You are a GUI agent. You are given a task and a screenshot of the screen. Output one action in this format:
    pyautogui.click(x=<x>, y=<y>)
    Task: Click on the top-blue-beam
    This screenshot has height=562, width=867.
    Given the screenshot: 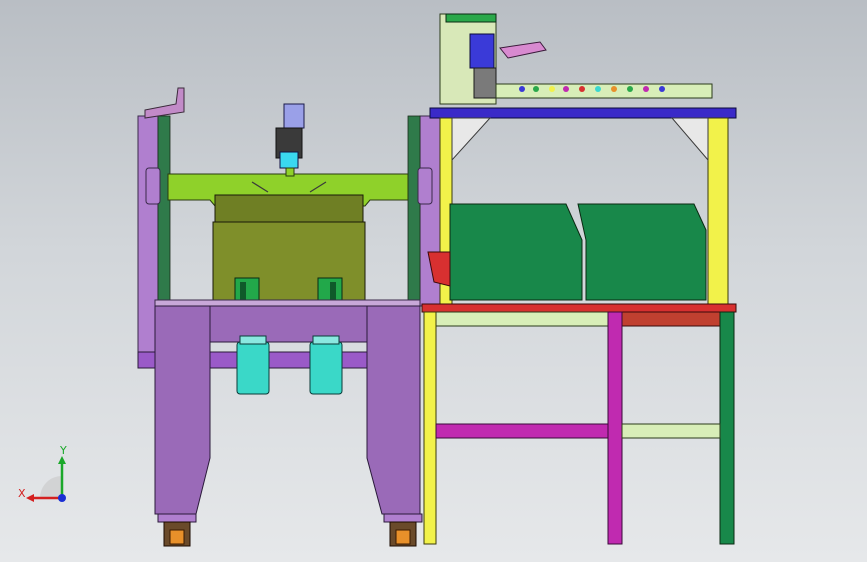 What is the action you would take?
    pyautogui.click(x=583, y=113)
    